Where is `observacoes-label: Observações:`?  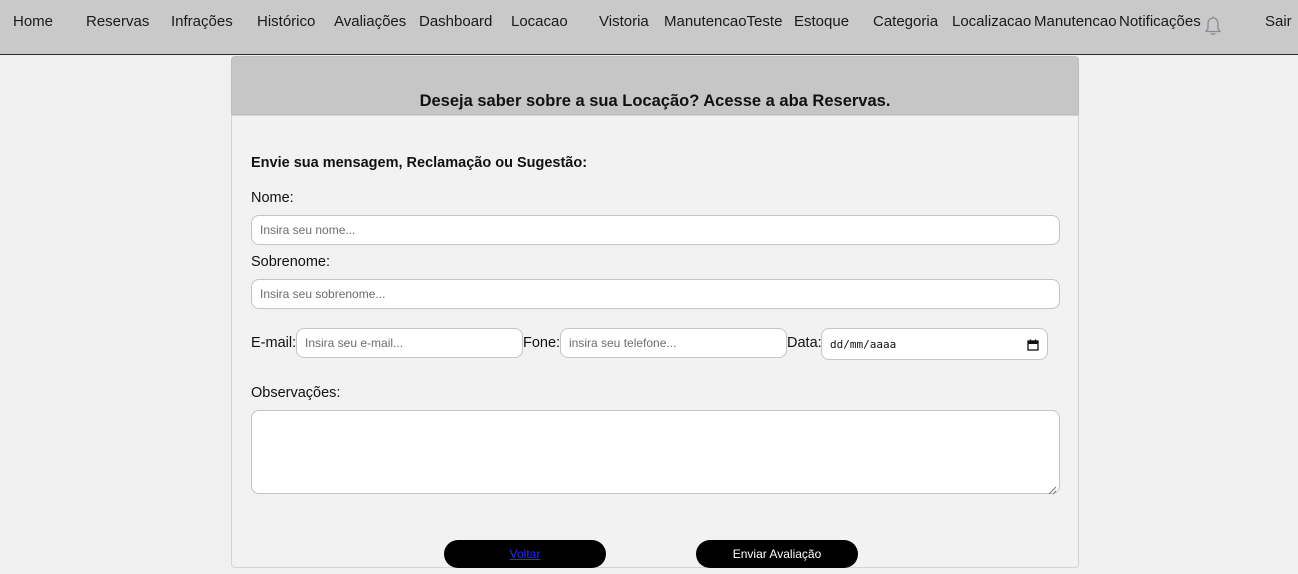
observacoes-label: Observações: is located at coordinates (296, 393).